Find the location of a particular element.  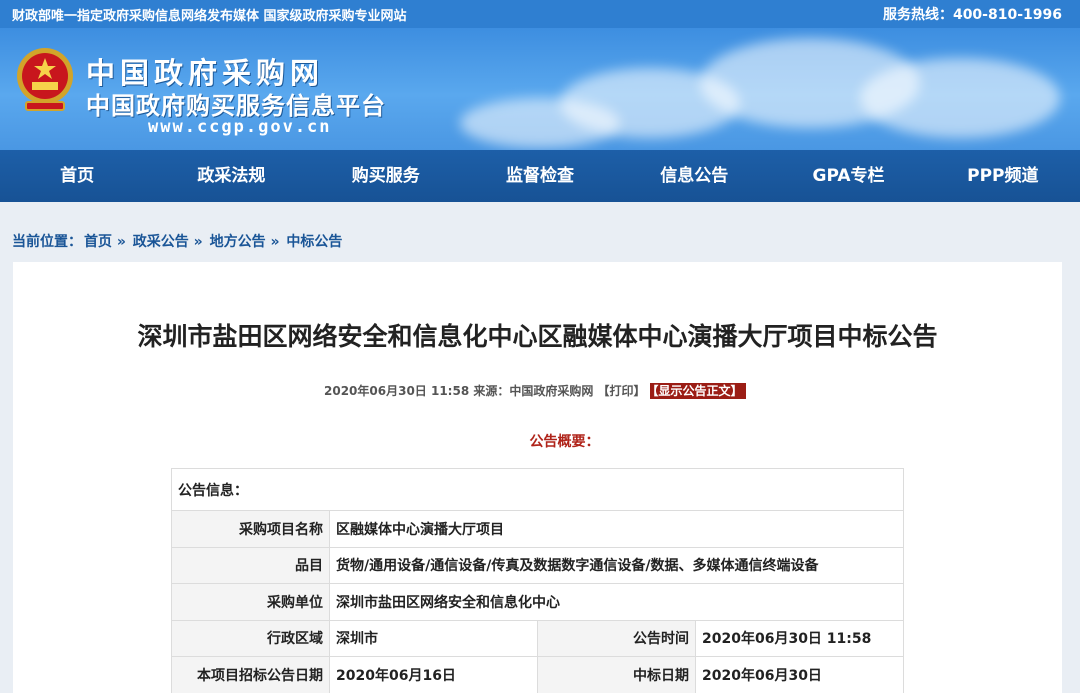

breadcrumb-prefix: 当前位置： is located at coordinates (47, 242).